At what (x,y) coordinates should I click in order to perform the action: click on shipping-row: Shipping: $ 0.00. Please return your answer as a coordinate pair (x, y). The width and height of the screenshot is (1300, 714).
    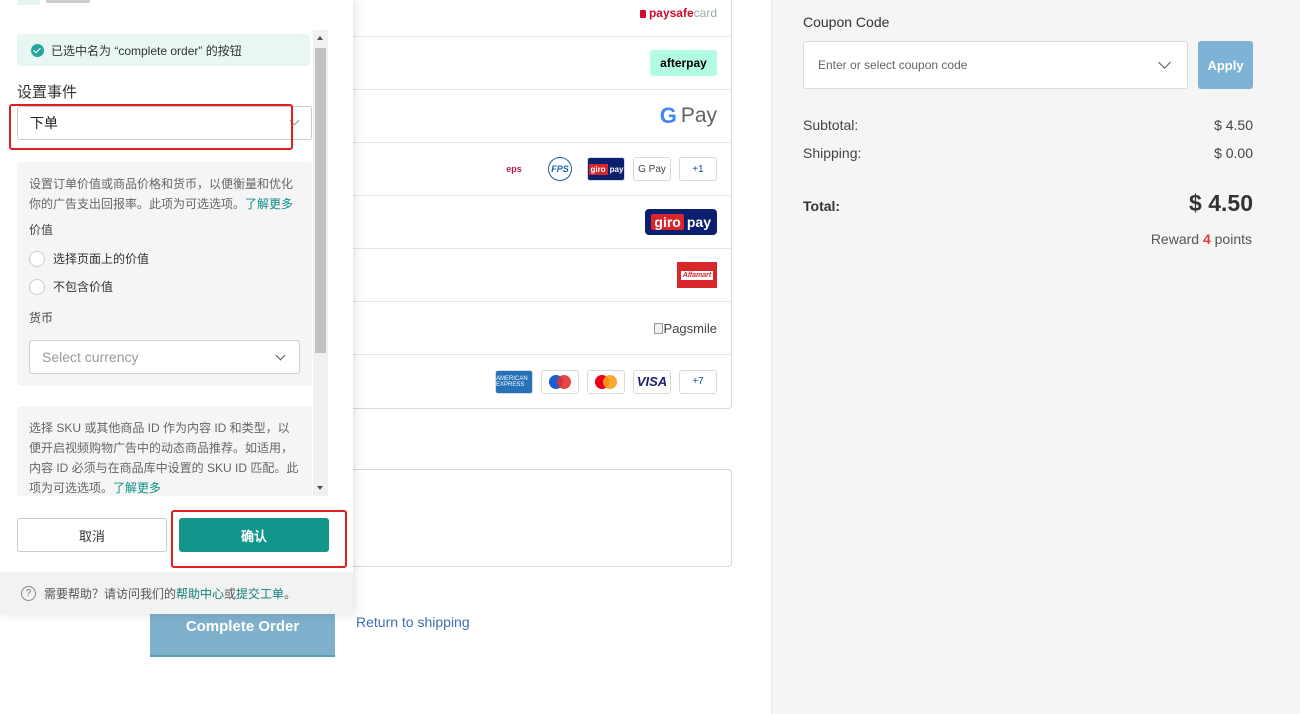
    Looking at the image, I should click on (1028, 153).